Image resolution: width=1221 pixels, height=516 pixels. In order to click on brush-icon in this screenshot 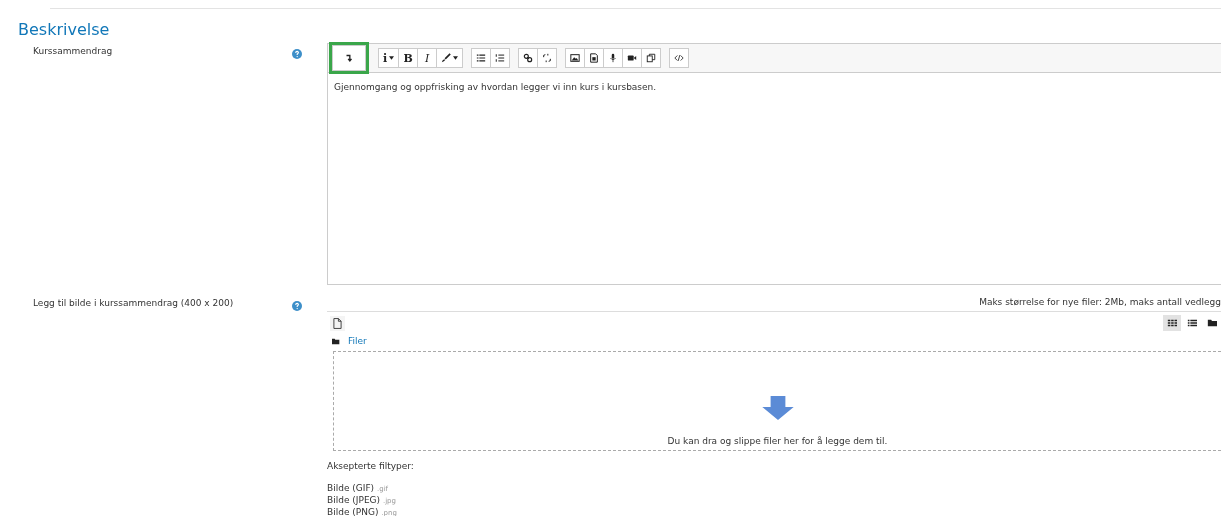, I will do `click(446, 58)`.